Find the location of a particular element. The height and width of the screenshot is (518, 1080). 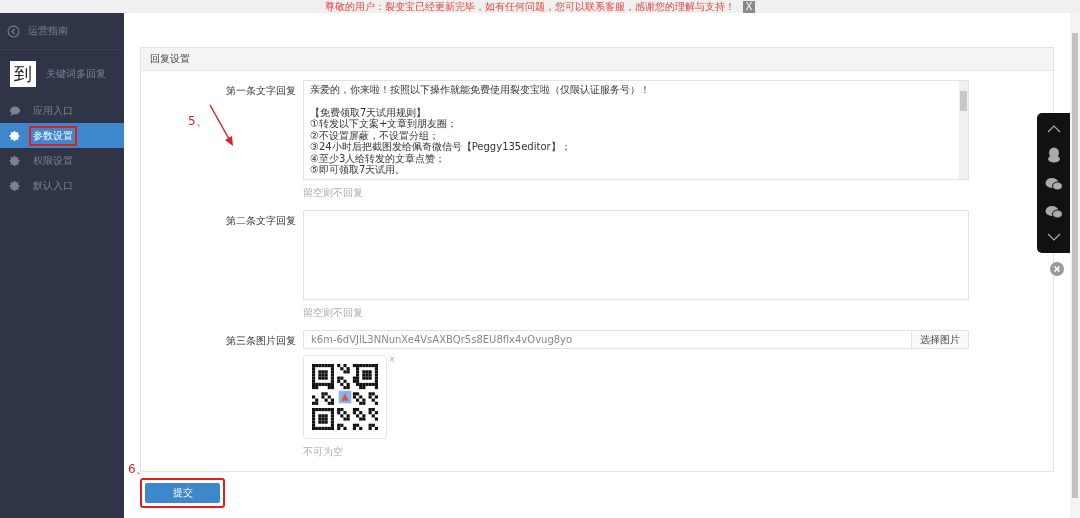

app-logo: 到 is located at coordinates (23, 74).